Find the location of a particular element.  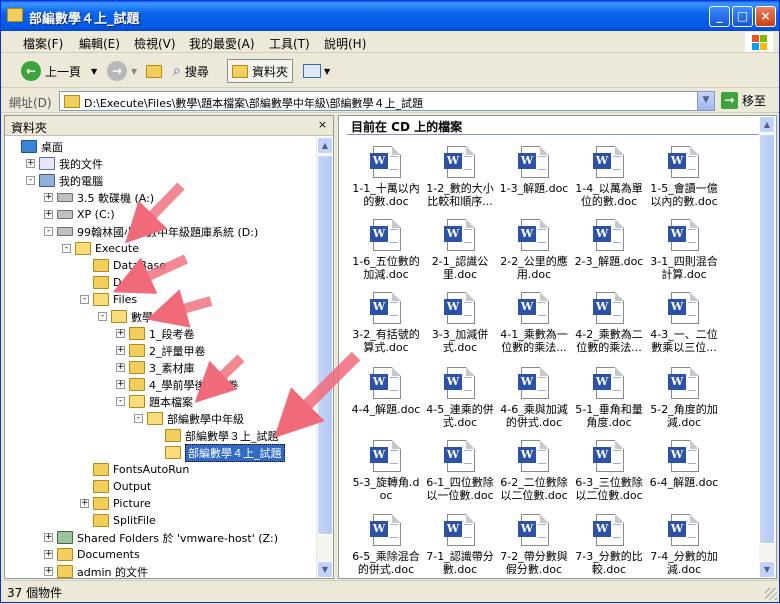

file-item: W 4-5_連乘的併式.doc is located at coordinates (460, 404).